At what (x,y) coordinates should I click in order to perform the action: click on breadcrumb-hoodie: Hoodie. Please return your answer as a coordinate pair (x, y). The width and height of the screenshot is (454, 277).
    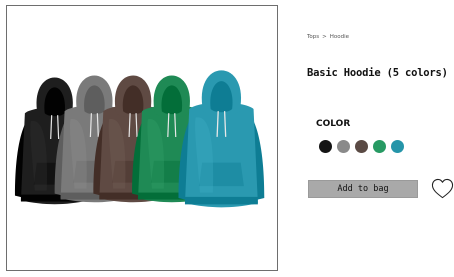
    Looking at the image, I should click on (339, 37).